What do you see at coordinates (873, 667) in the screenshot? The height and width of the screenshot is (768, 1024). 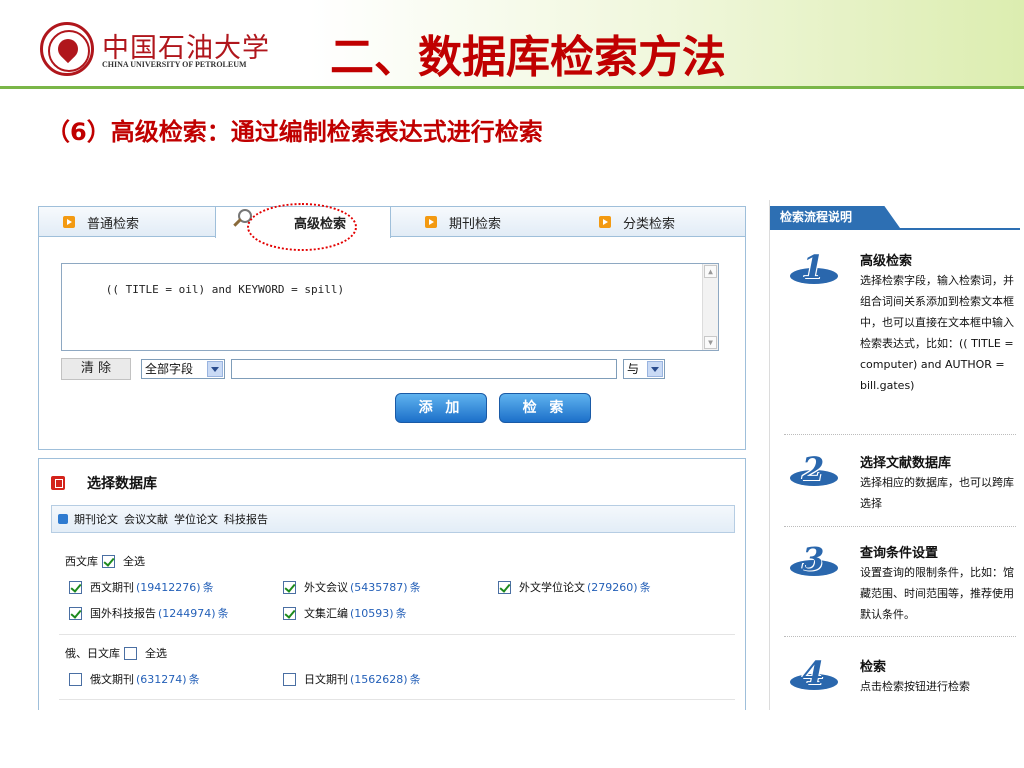 I see `step-title: 检索` at bounding box center [873, 667].